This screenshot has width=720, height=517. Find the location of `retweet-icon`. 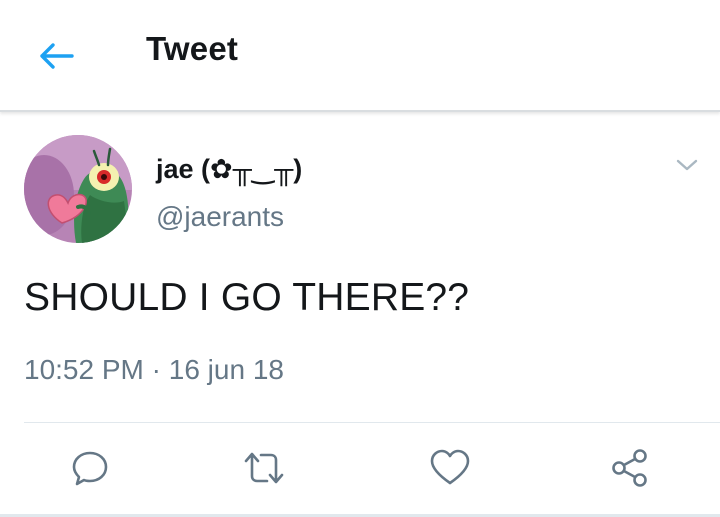

retweet-icon is located at coordinates (264, 468).